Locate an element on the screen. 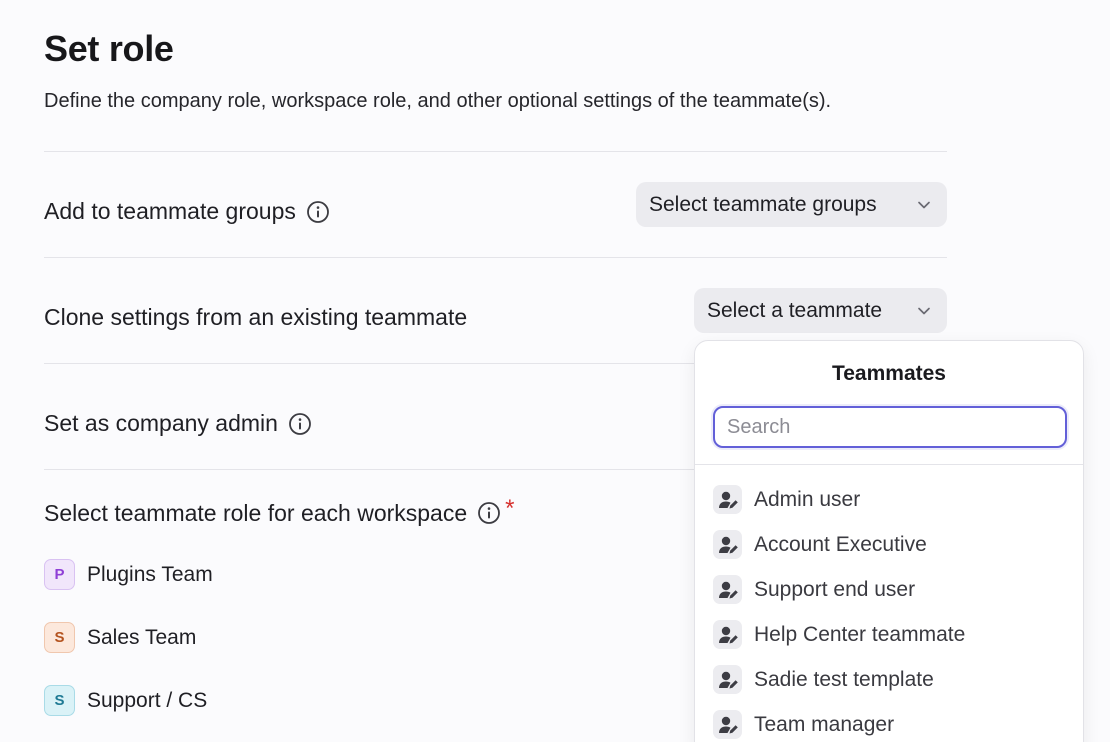  workspace-name: Support / CS is located at coordinates (147, 700).